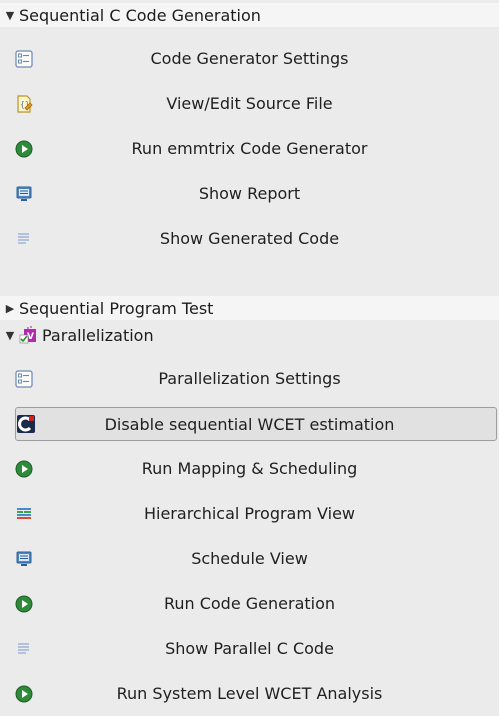 This screenshot has height=716, width=499. I want to click on code-generator-settings-button: Code Generator Settings, so click(249, 58).